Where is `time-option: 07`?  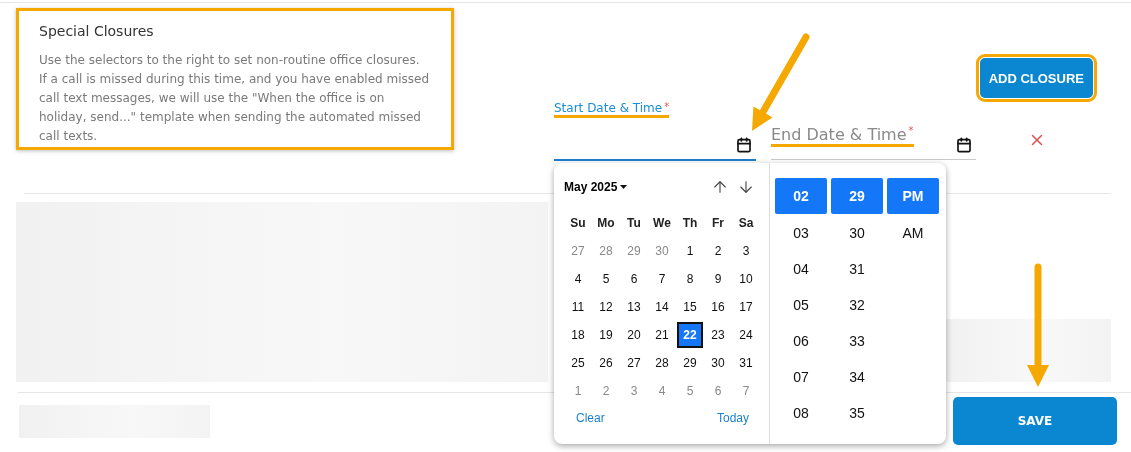
time-option: 07 is located at coordinates (801, 377).